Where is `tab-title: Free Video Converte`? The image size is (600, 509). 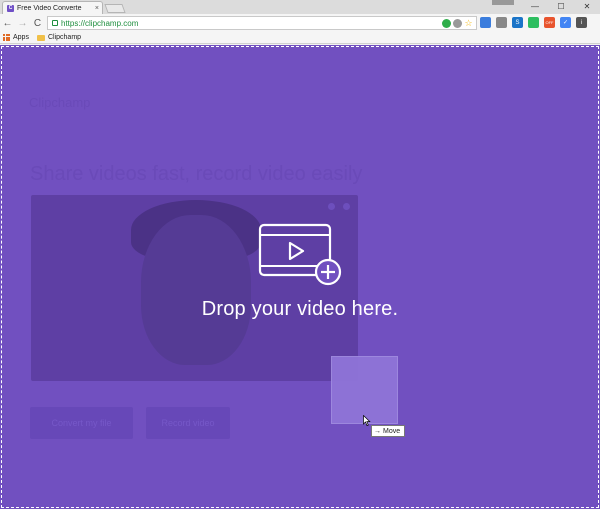 tab-title: Free Video Converte is located at coordinates (49, 8).